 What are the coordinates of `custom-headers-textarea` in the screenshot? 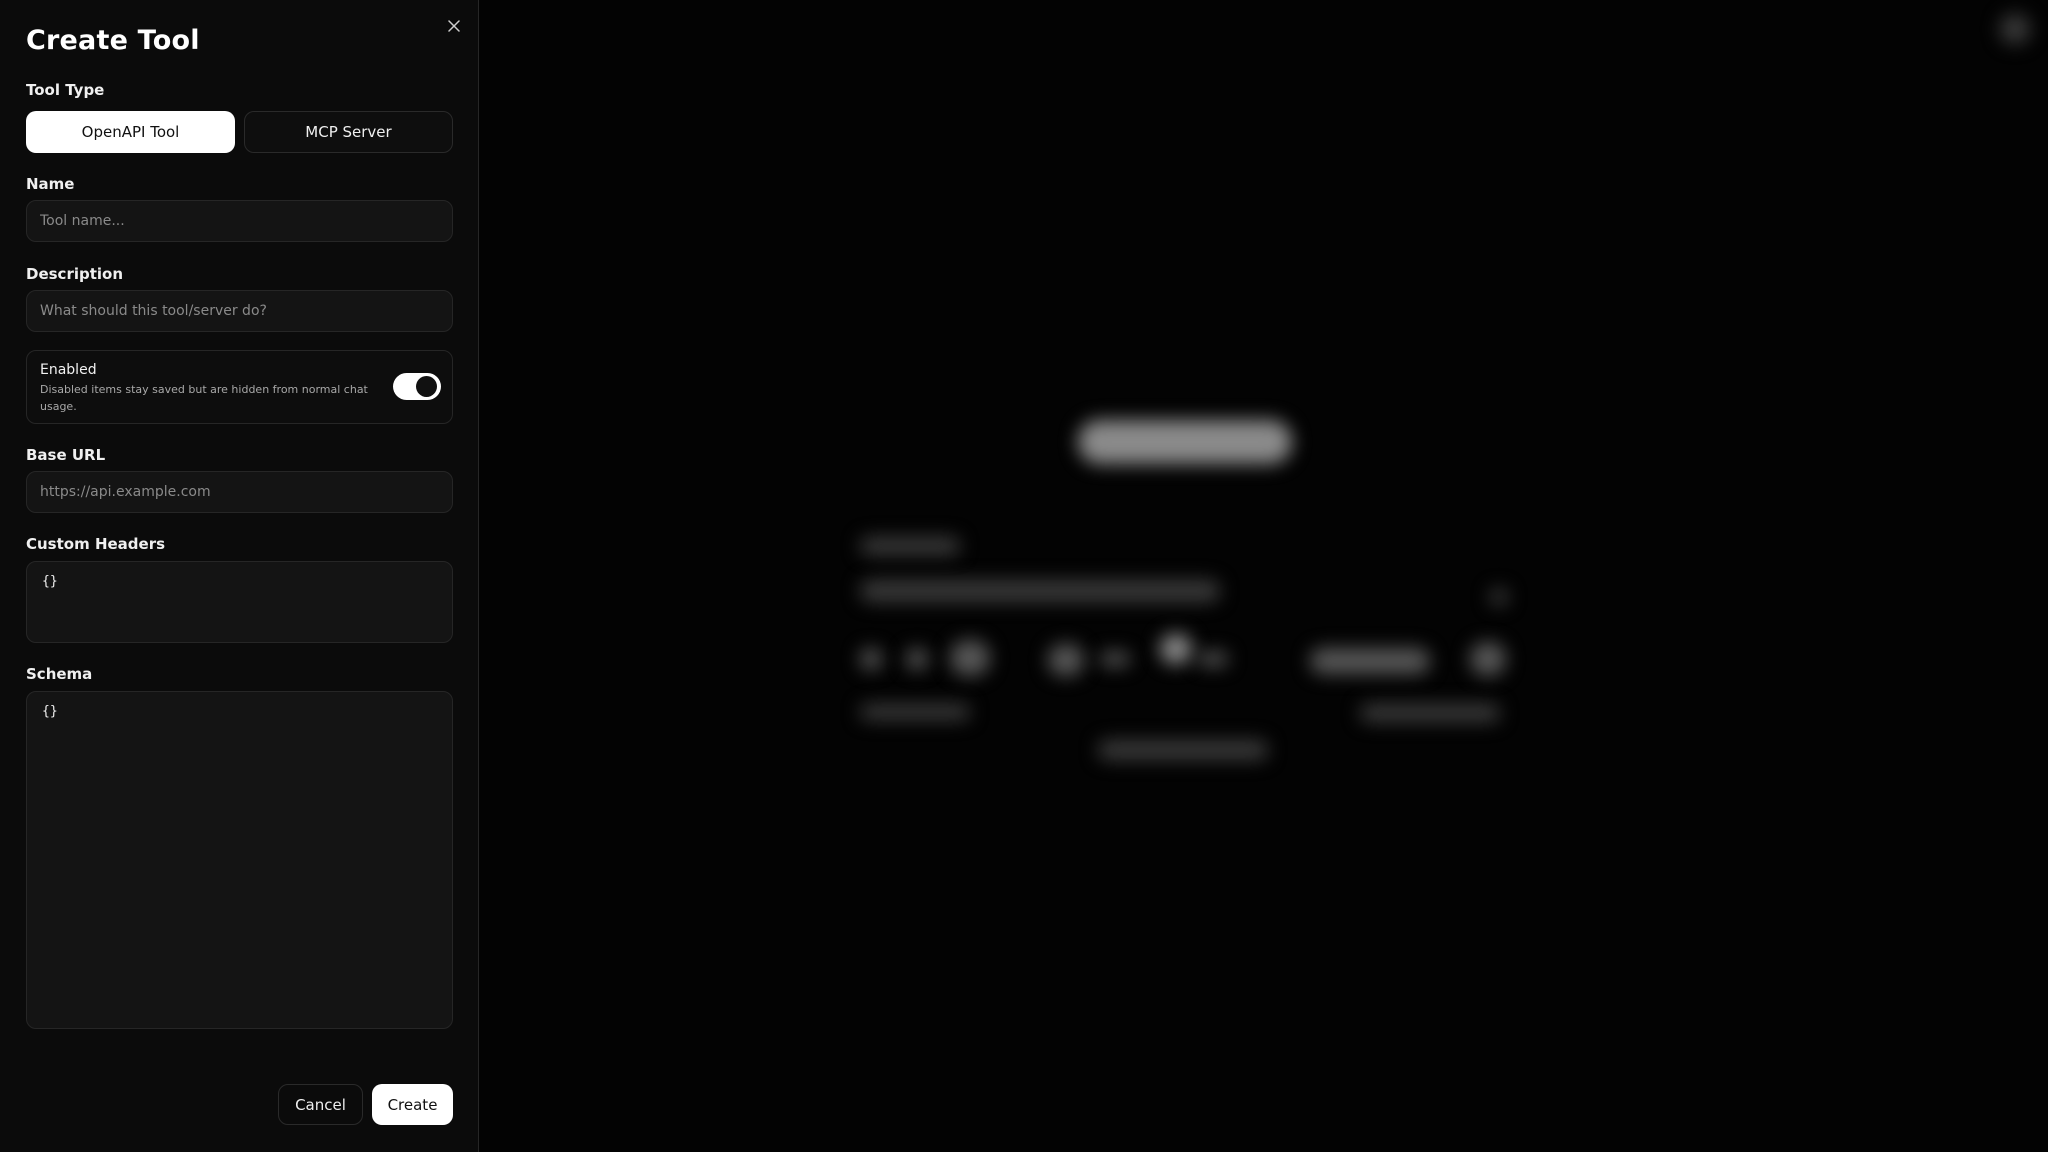 It's located at (239, 602).